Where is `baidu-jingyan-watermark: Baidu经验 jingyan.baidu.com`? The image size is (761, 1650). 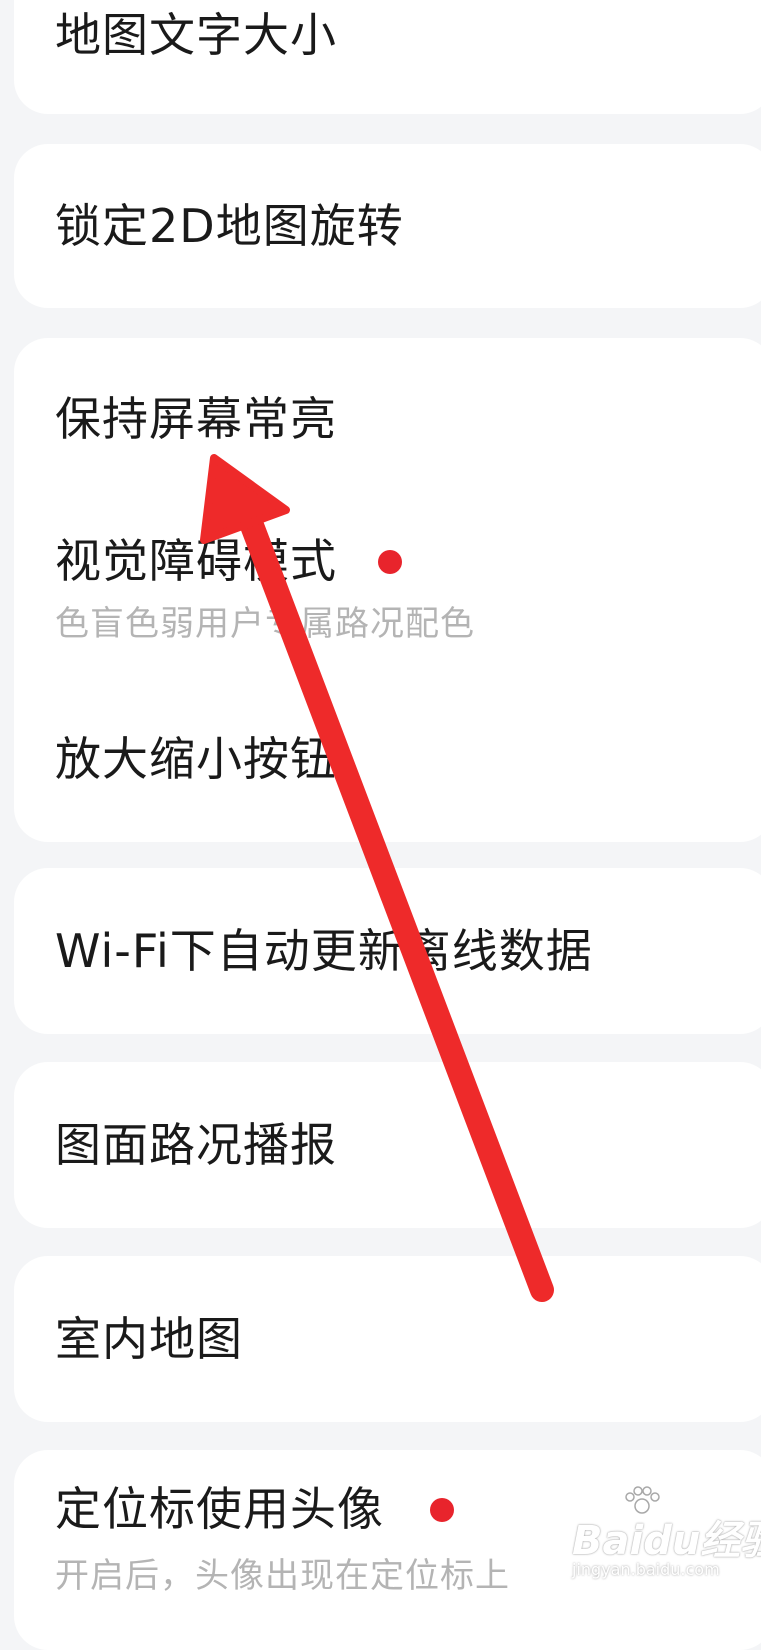 baidu-jingyan-watermark: Baidu经验 jingyan.baidu.com is located at coordinates (664, 1540).